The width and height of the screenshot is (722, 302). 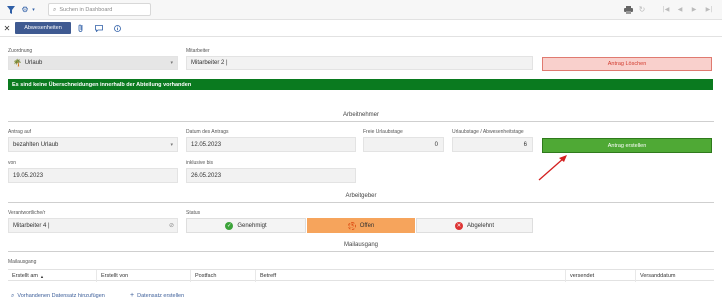 I want to click on column-header-versanddatum: Versanddatum, so click(x=675, y=276).